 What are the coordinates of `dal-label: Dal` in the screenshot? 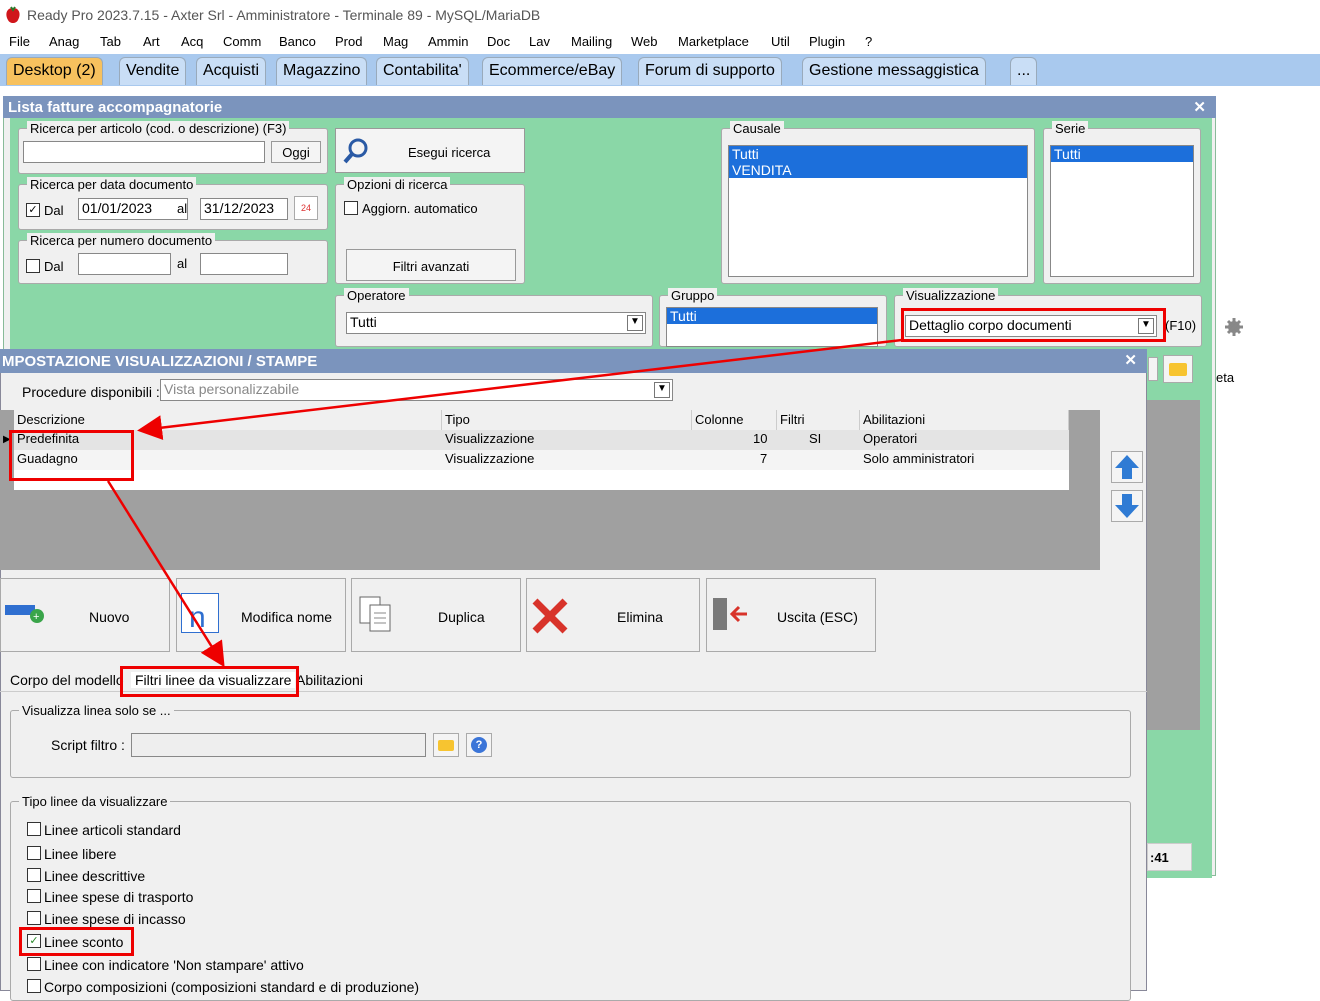 It's located at (54, 210).